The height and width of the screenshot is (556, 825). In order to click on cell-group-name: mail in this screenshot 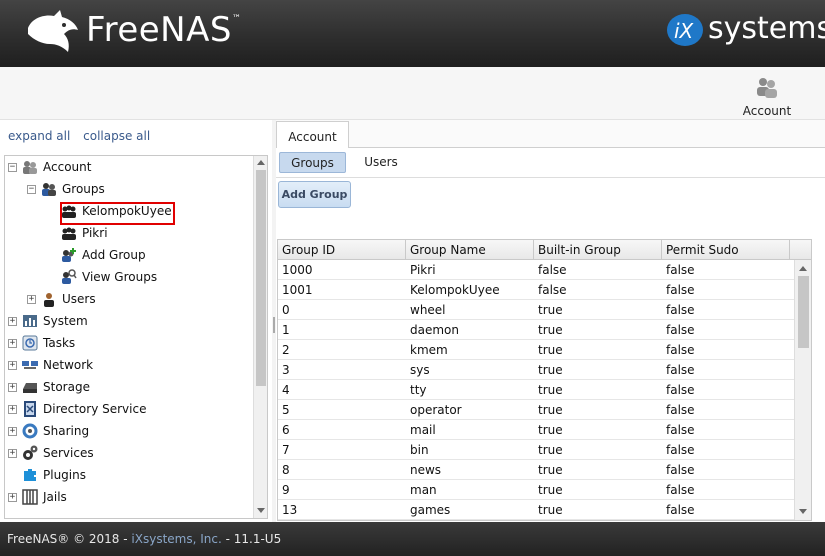, I will do `click(423, 430)`.